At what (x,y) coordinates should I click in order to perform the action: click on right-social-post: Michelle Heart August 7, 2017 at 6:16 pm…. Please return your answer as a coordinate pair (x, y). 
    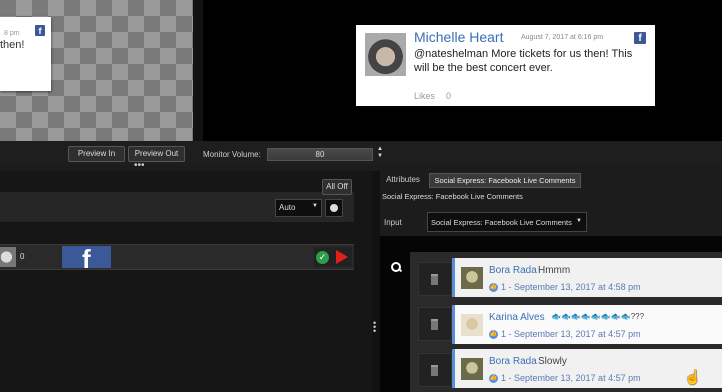
    Looking at the image, I should click on (505, 65).